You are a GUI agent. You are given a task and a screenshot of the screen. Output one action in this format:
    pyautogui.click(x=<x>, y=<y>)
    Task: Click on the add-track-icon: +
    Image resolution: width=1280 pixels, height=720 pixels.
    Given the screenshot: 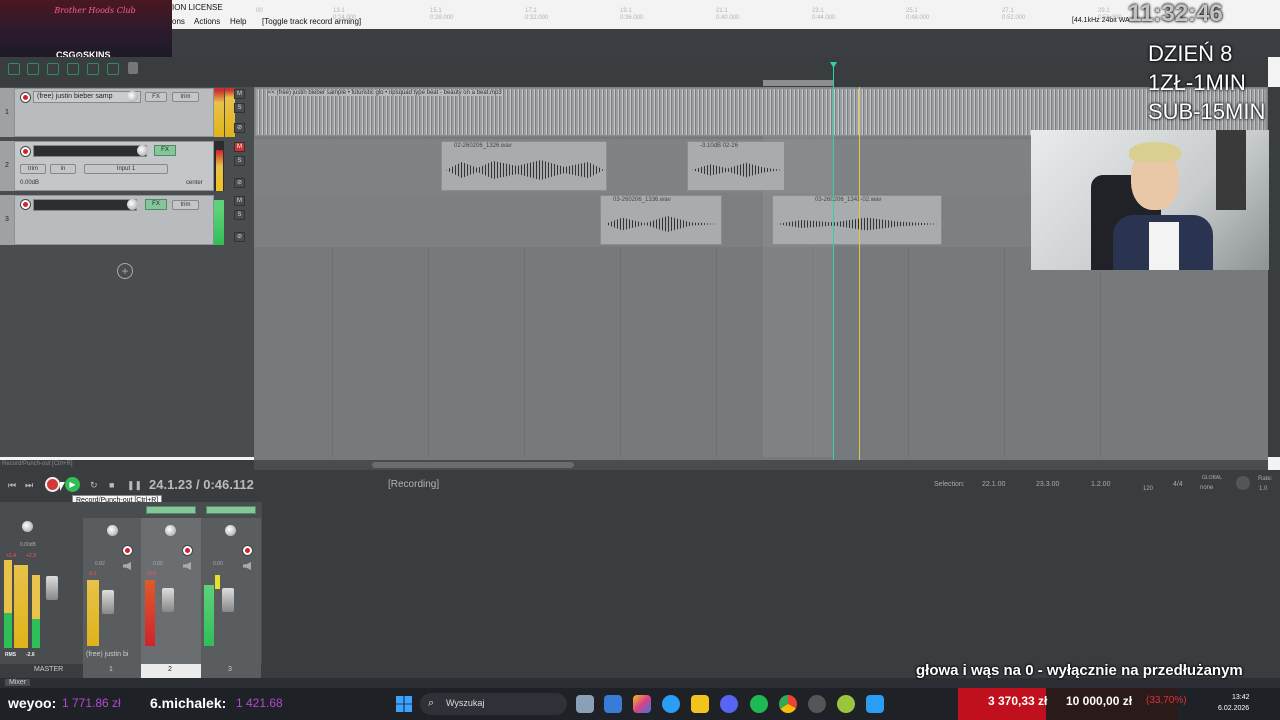 What is the action you would take?
    pyautogui.click(x=125, y=271)
    